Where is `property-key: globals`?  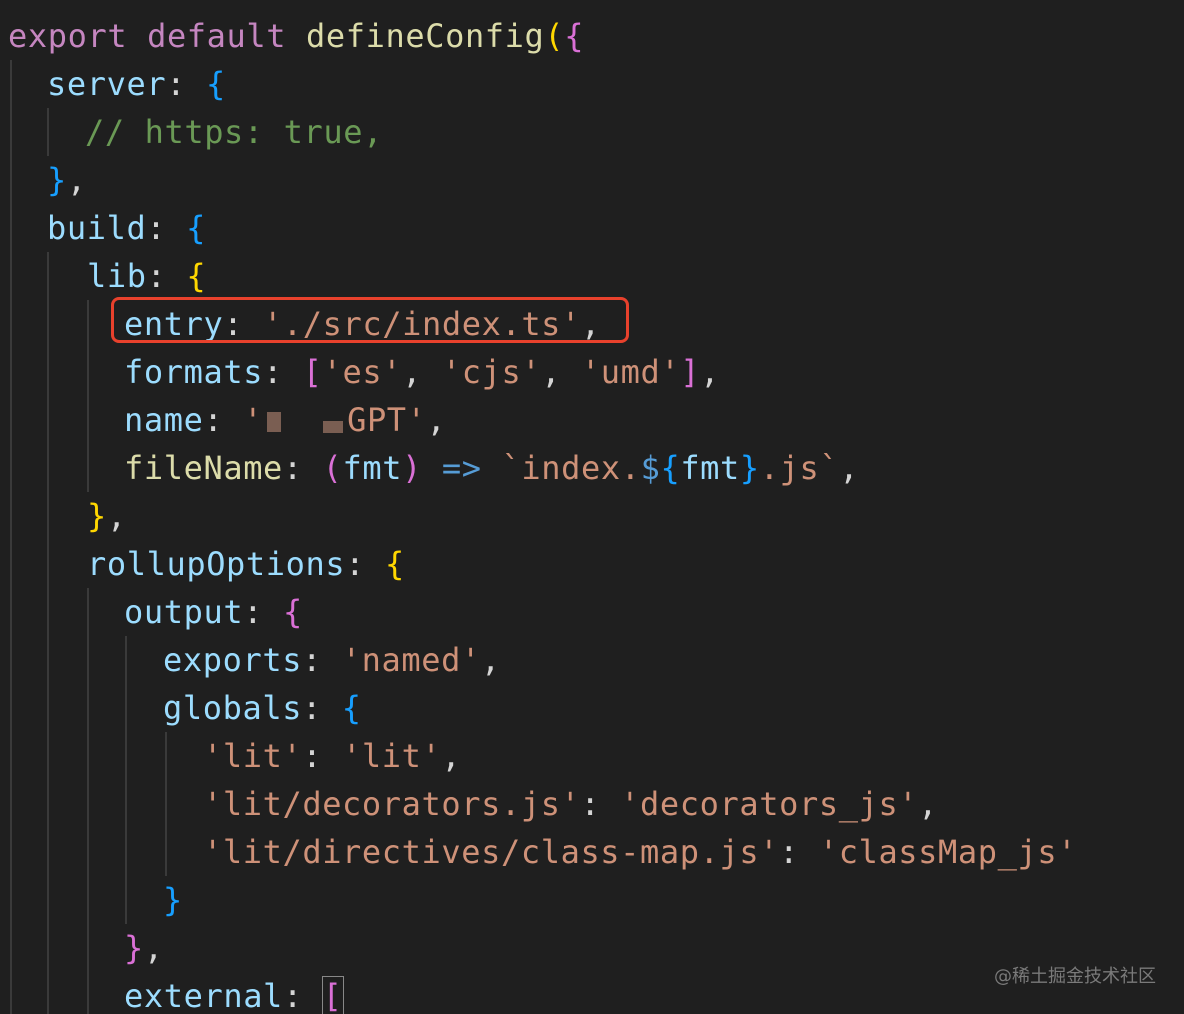
property-key: globals is located at coordinates (233, 708).